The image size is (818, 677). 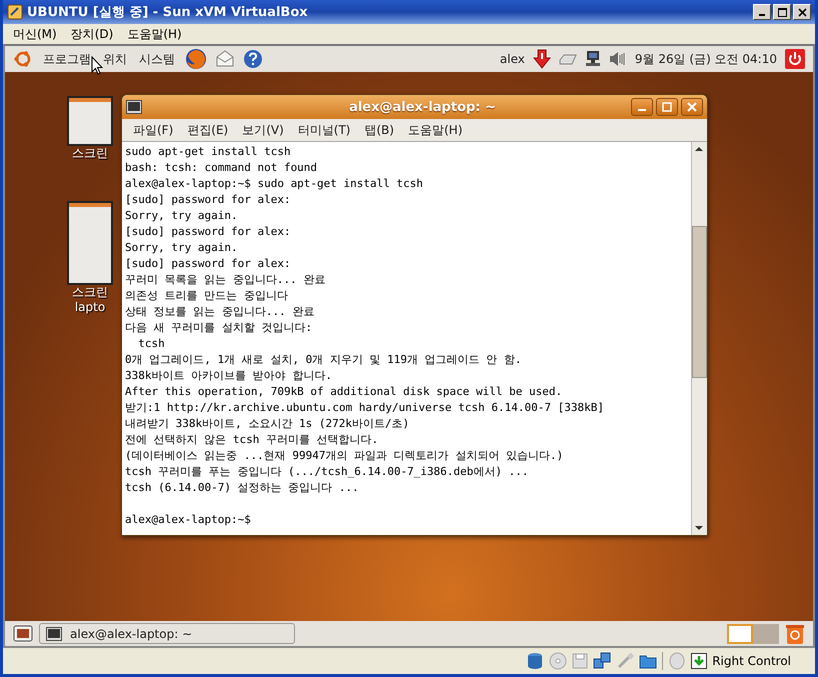 What do you see at coordinates (751, 661) in the screenshot?
I see `host-key-label: Right Control` at bounding box center [751, 661].